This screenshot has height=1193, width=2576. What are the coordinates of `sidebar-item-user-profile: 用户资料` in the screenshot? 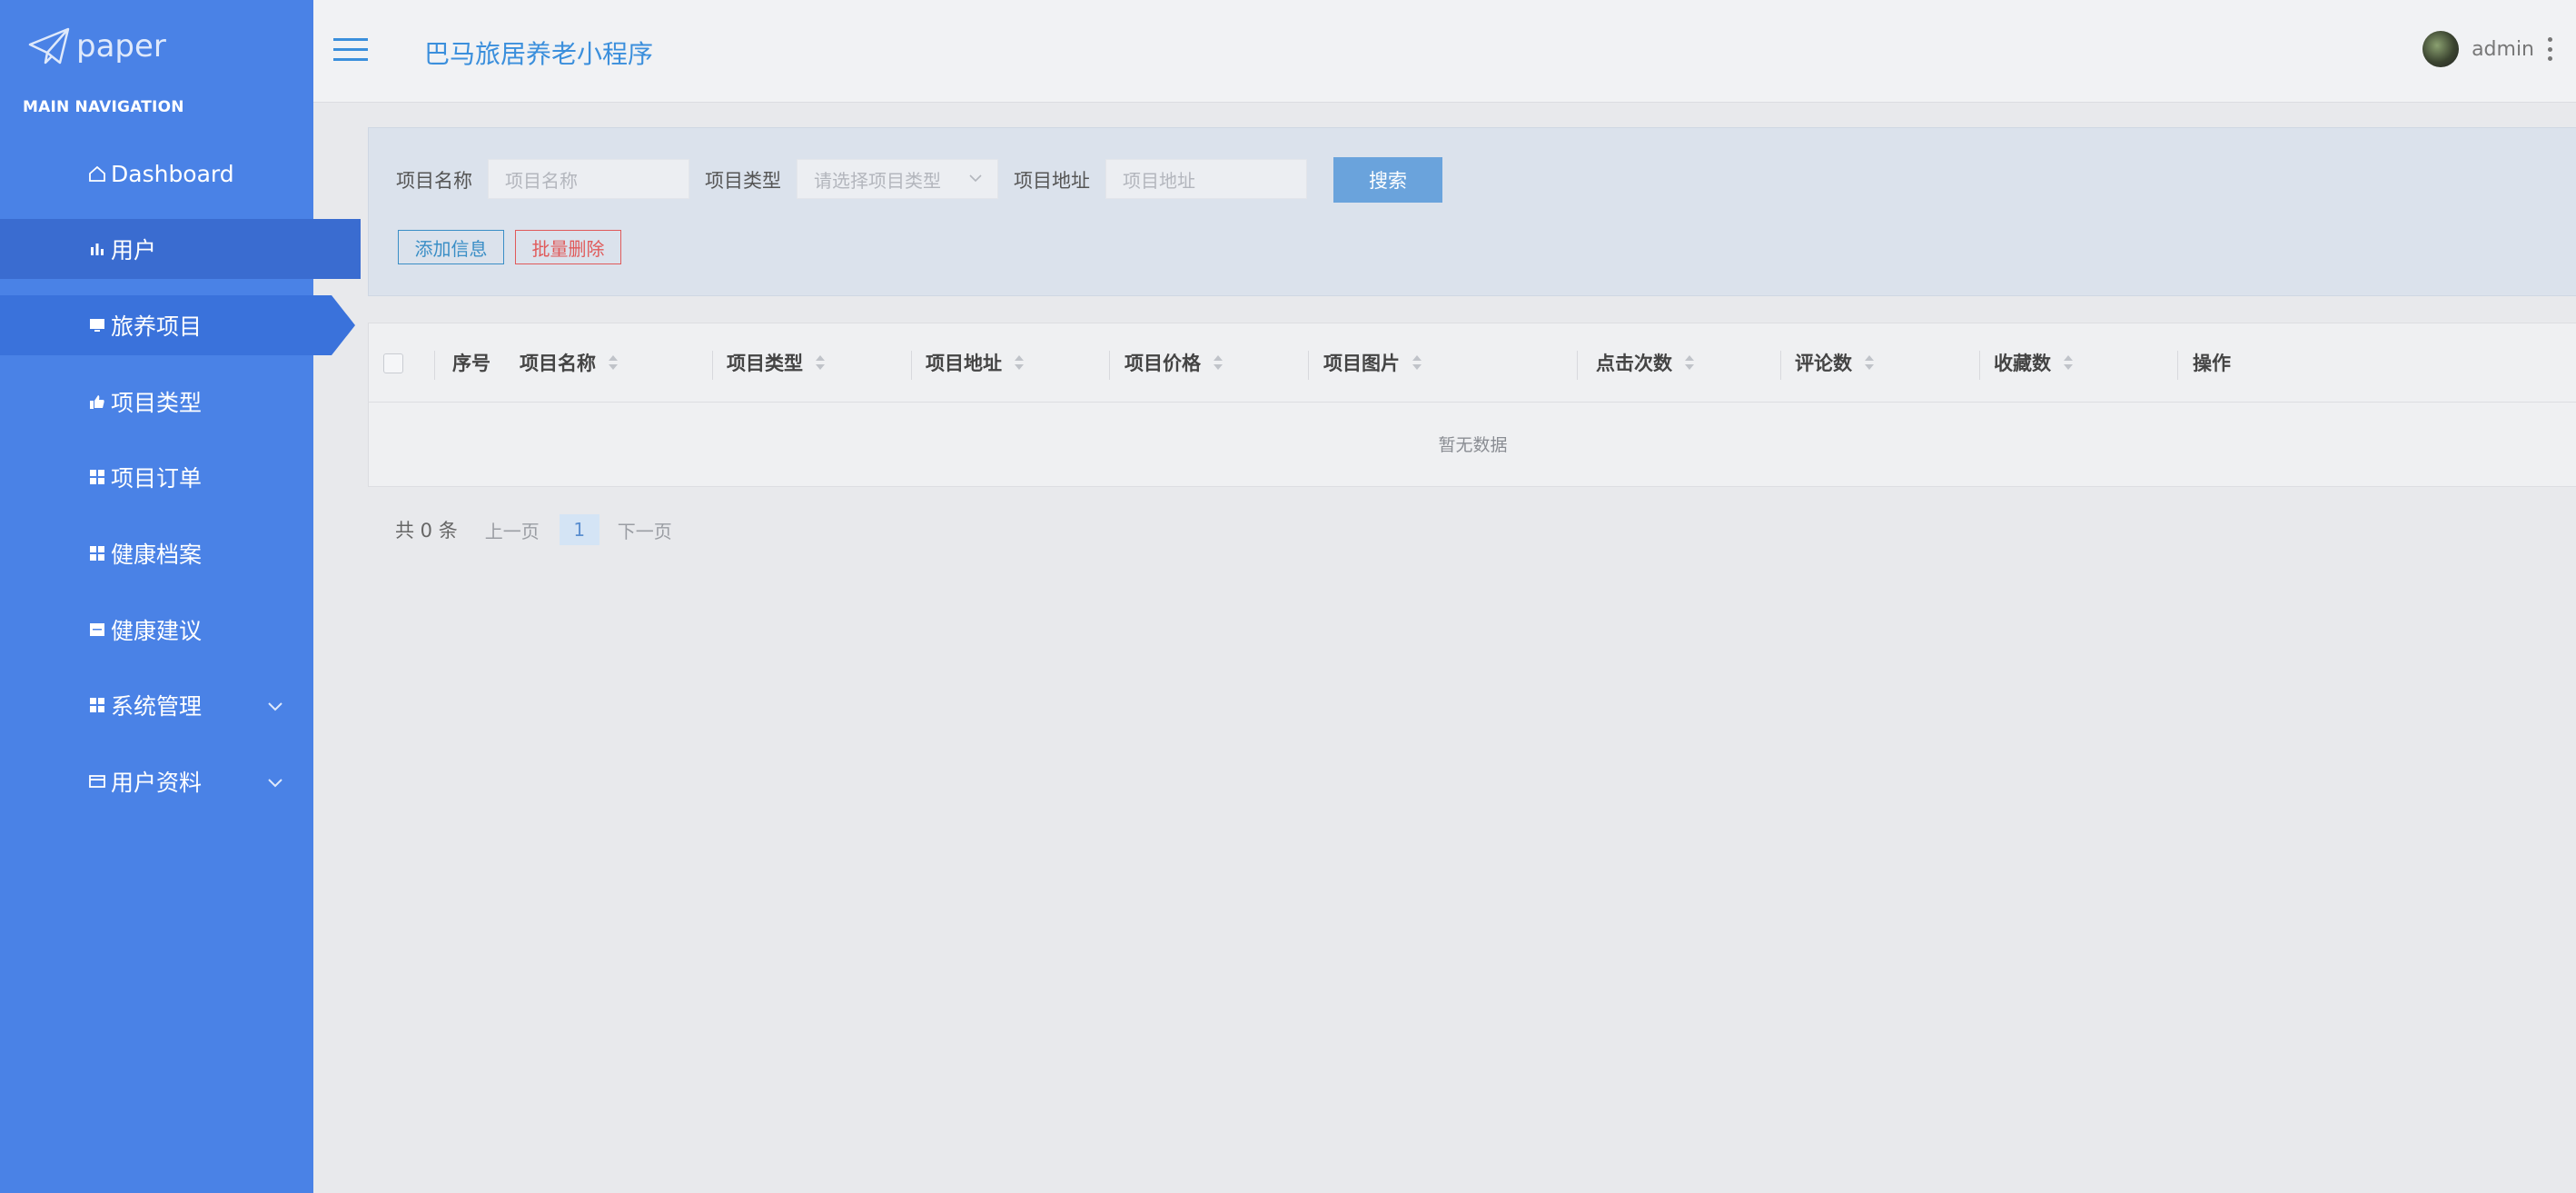 It's located at (156, 781).